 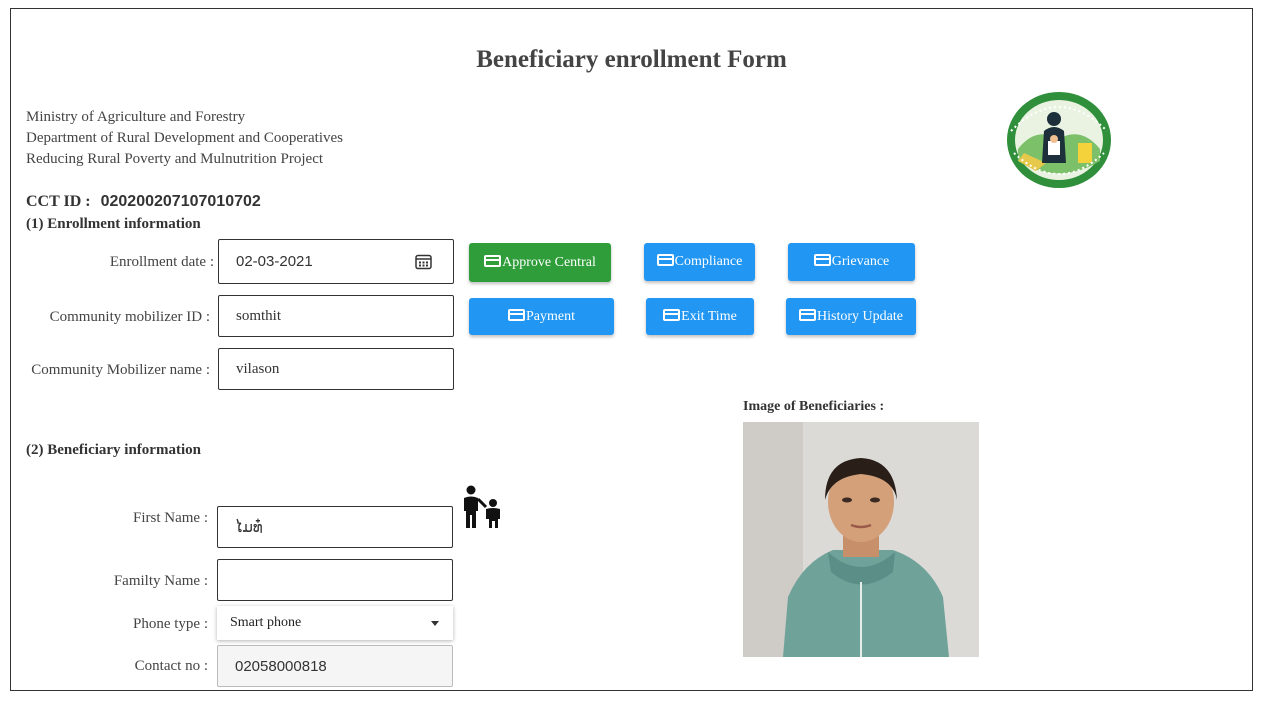 I want to click on contact-no-input: 02058000818, so click(x=335, y=666).